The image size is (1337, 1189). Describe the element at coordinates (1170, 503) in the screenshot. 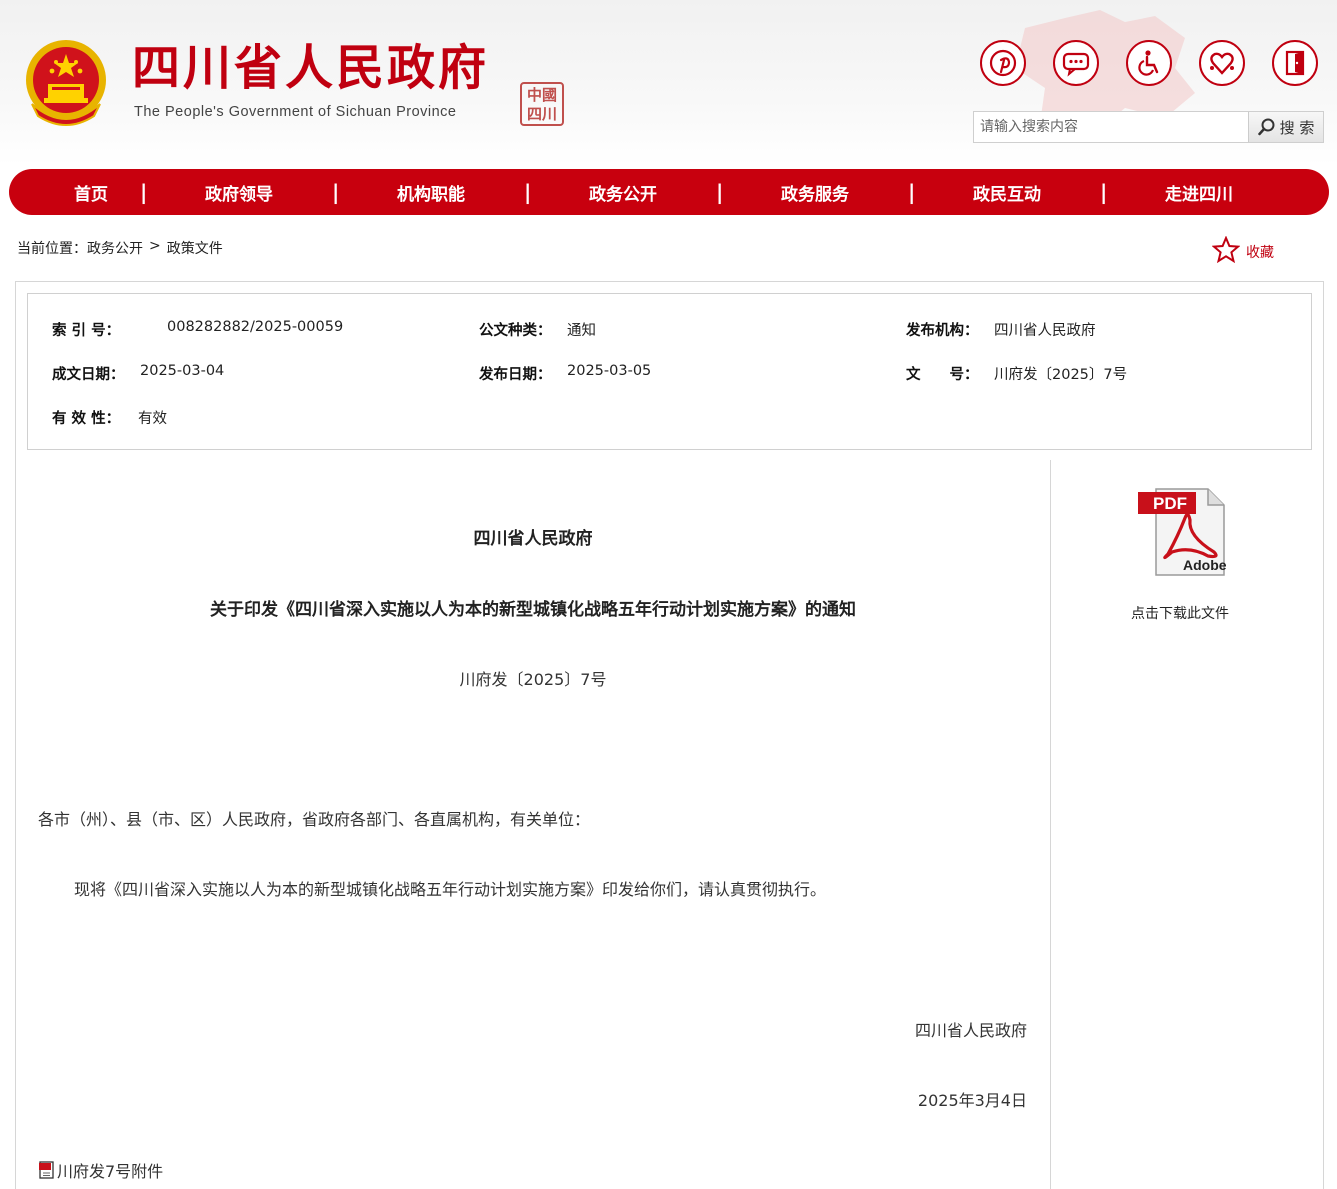

I see `pdf-badge: PDF` at that location.